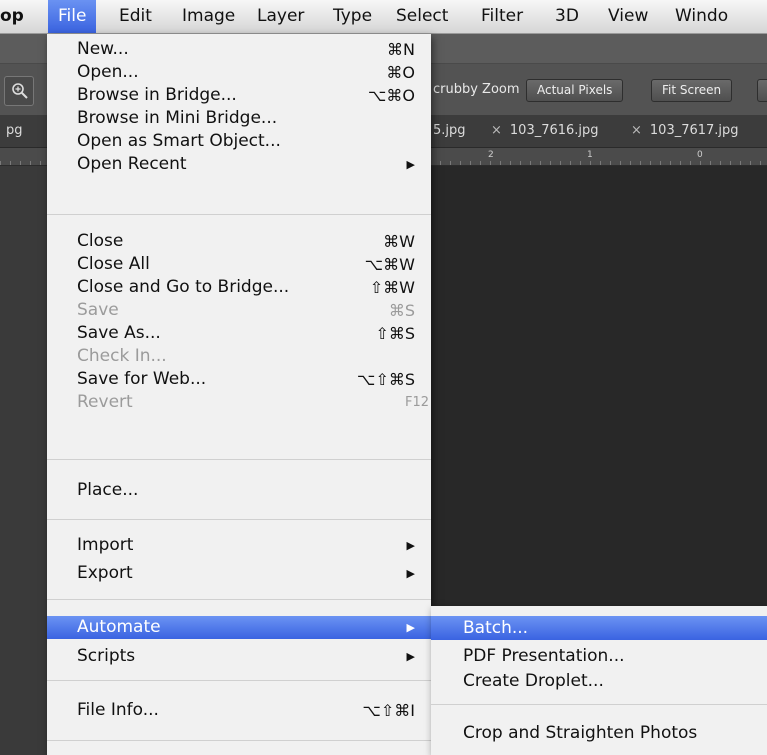  I want to click on menu-window: Windo, so click(701, 16).